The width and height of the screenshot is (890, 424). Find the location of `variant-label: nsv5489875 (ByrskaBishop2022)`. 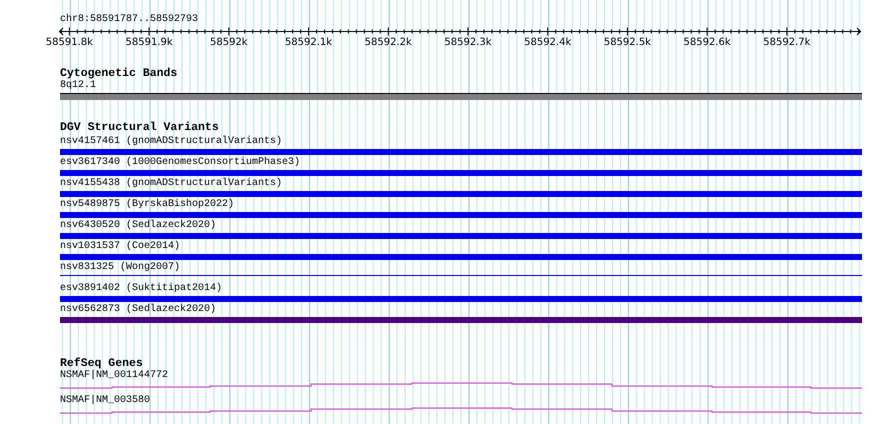

variant-label: nsv5489875 (ByrskaBishop2022) is located at coordinates (148, 205).